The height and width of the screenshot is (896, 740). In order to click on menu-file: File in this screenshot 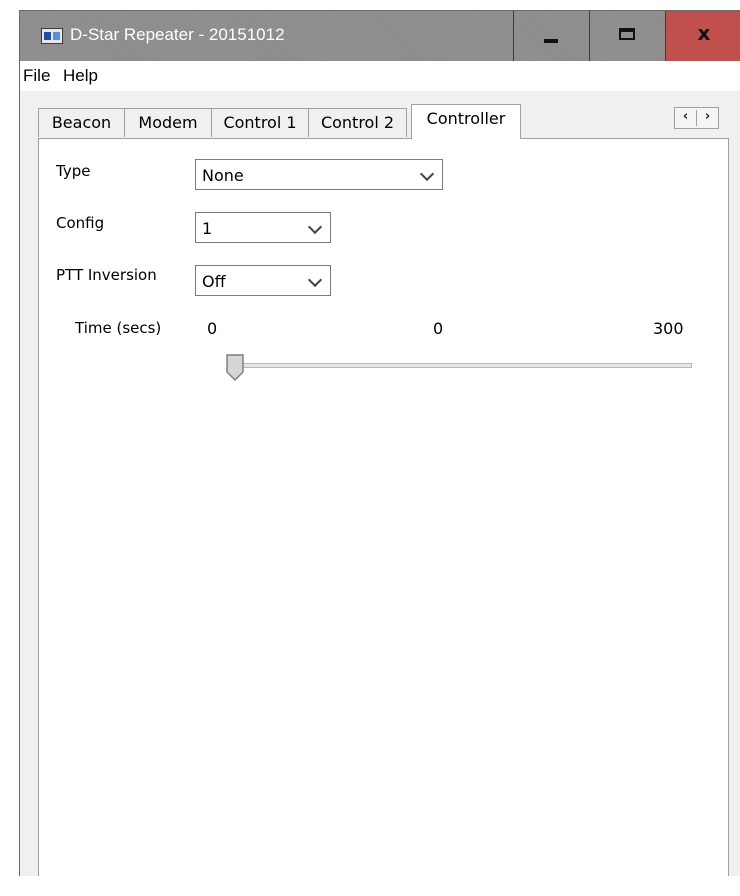, I will do `click(36, 76)`.